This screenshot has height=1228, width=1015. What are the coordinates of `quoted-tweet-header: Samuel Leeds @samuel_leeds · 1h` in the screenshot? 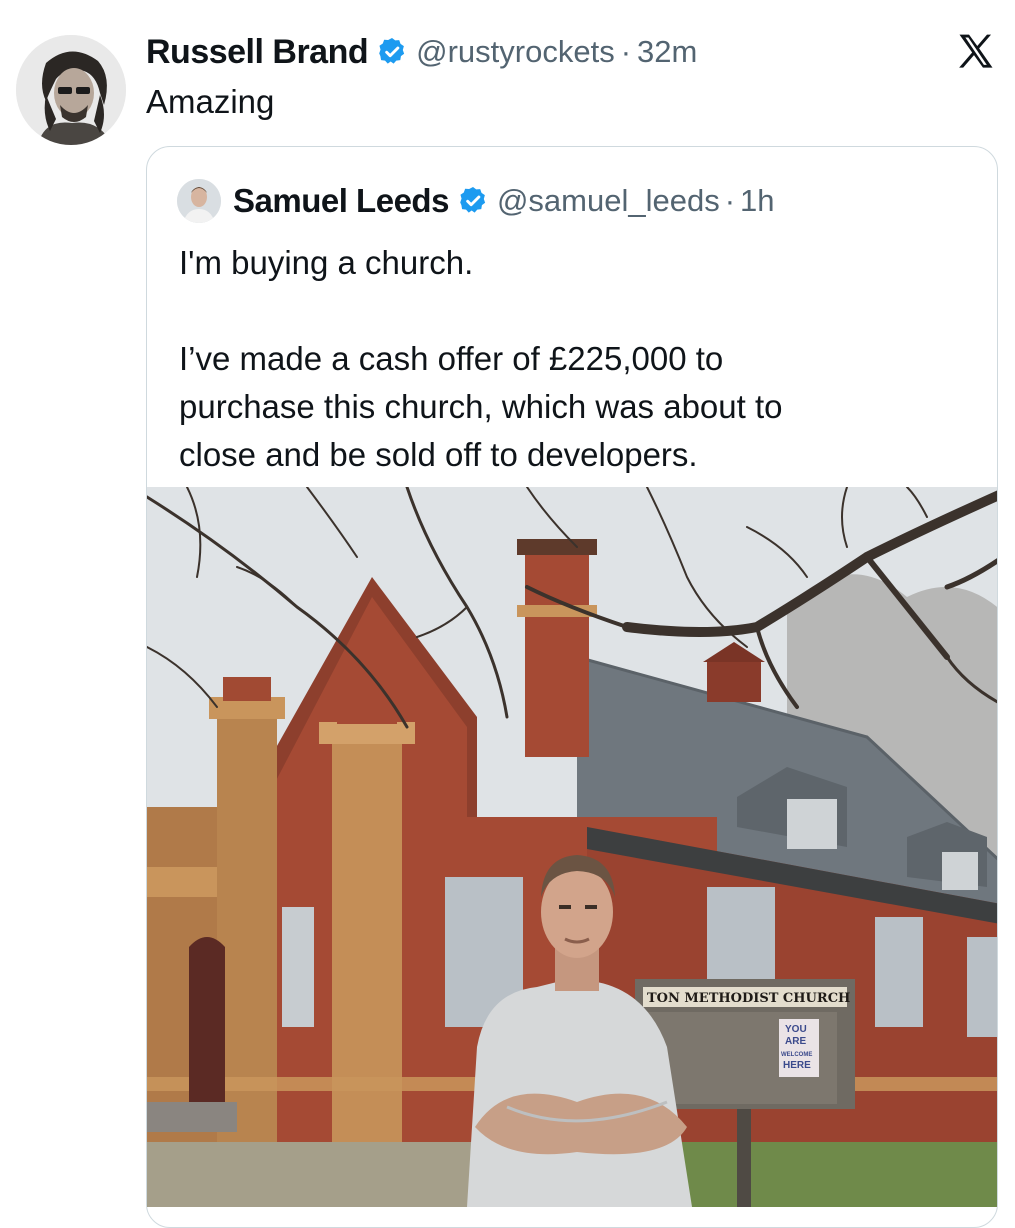 It's located at (476, 201).